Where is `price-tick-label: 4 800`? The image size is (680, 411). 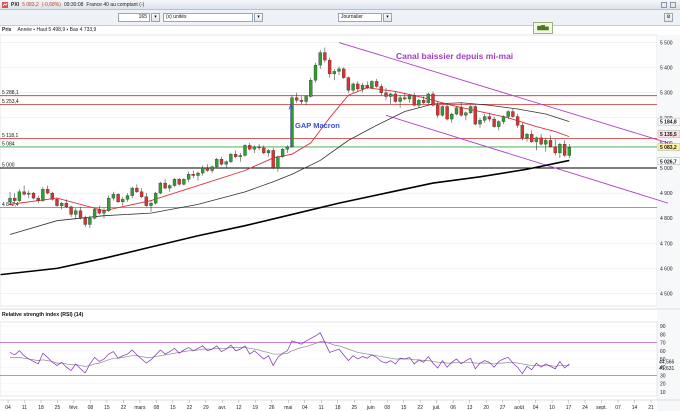 price-tick-label: 4 800 is located at coordinates (666, 219).